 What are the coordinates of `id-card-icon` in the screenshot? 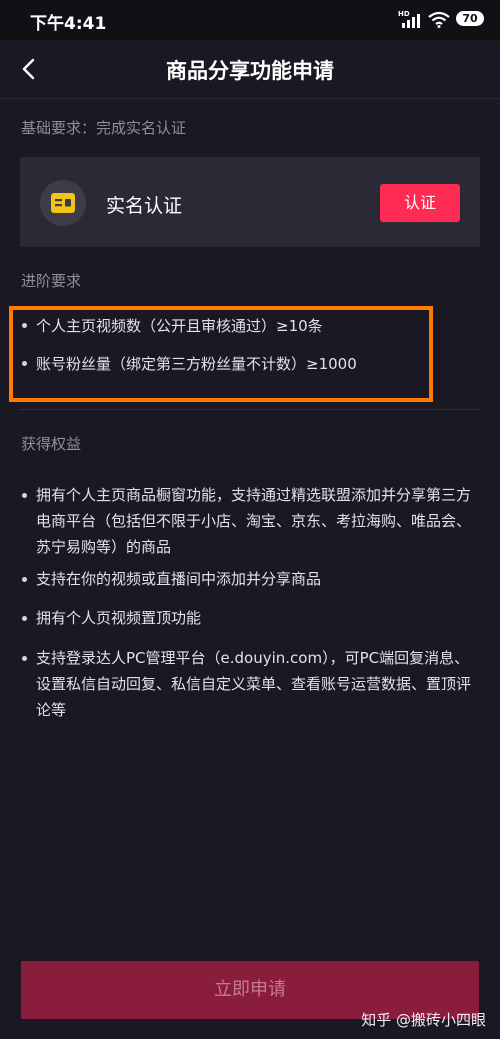 It's located at (63, 203).